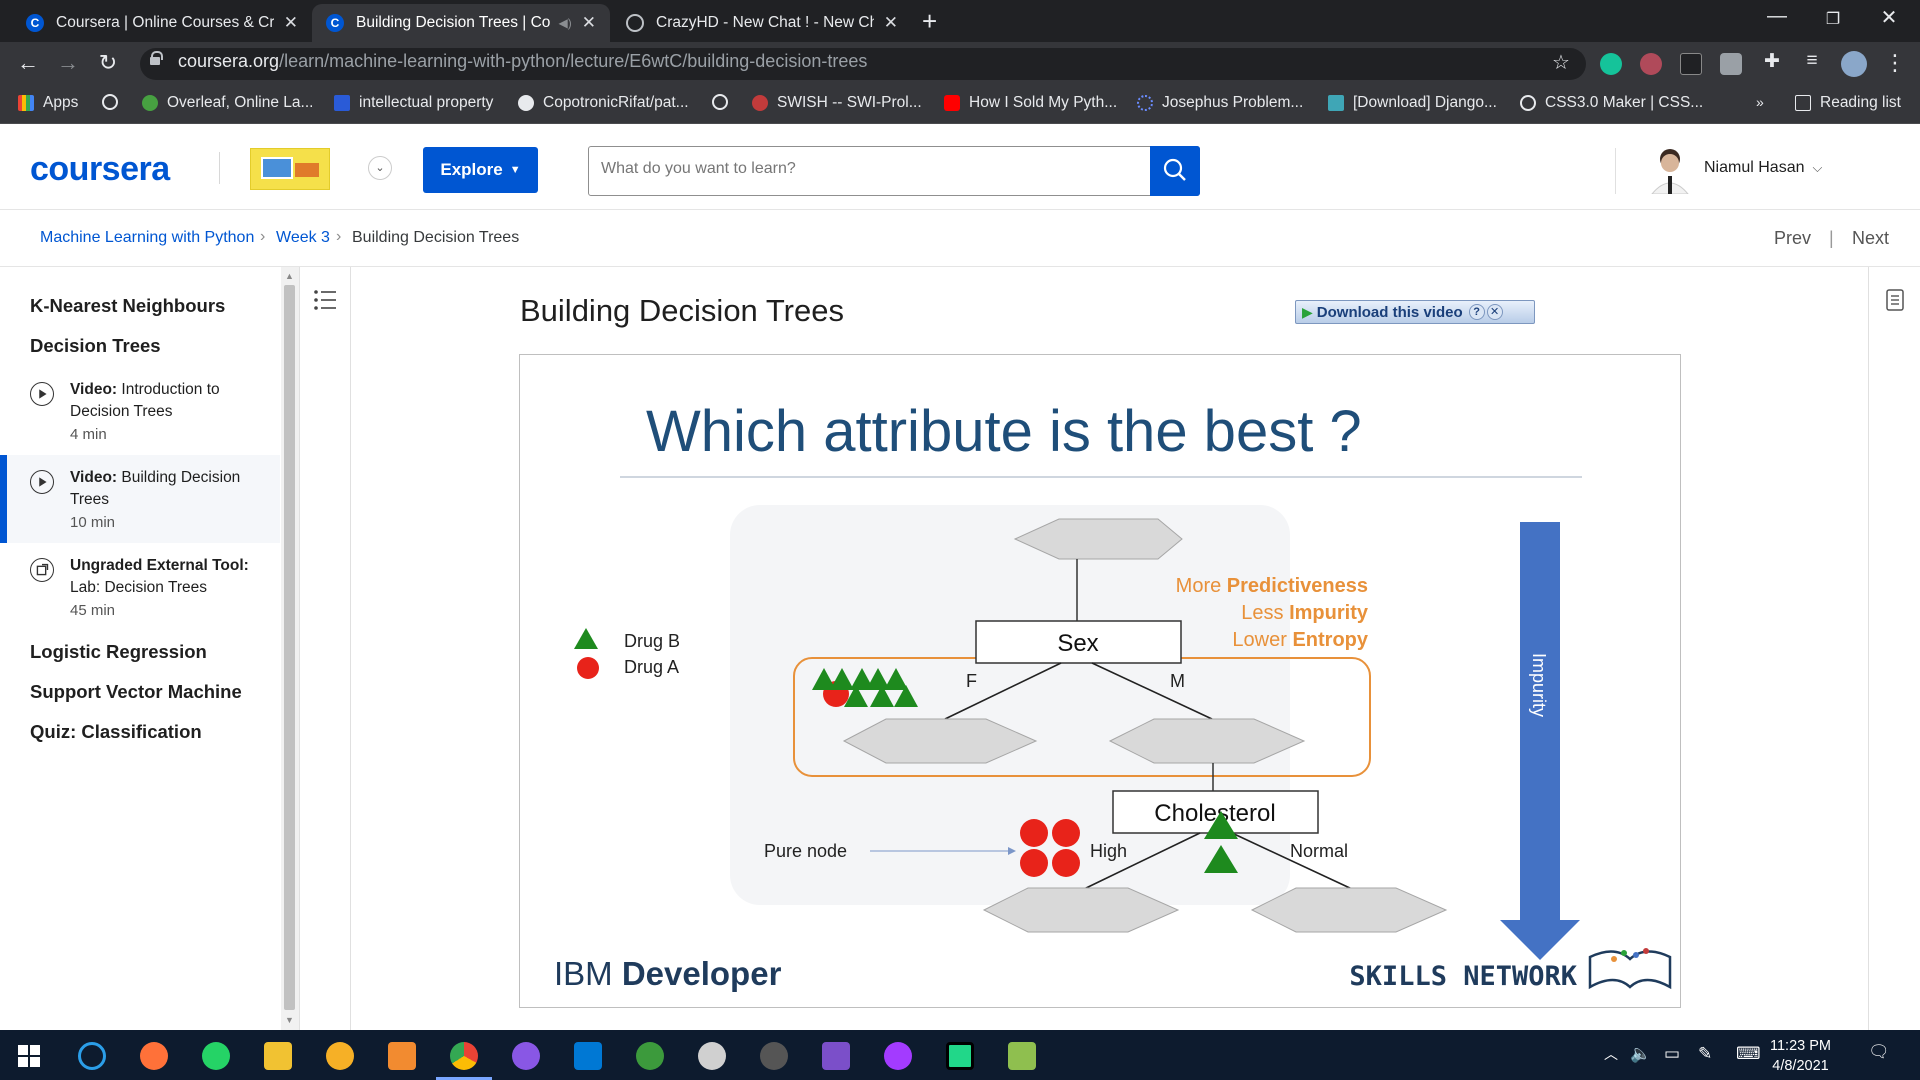 This screenshot has height=1080, width=1920. I want to click on search-input, so click(871, 169).